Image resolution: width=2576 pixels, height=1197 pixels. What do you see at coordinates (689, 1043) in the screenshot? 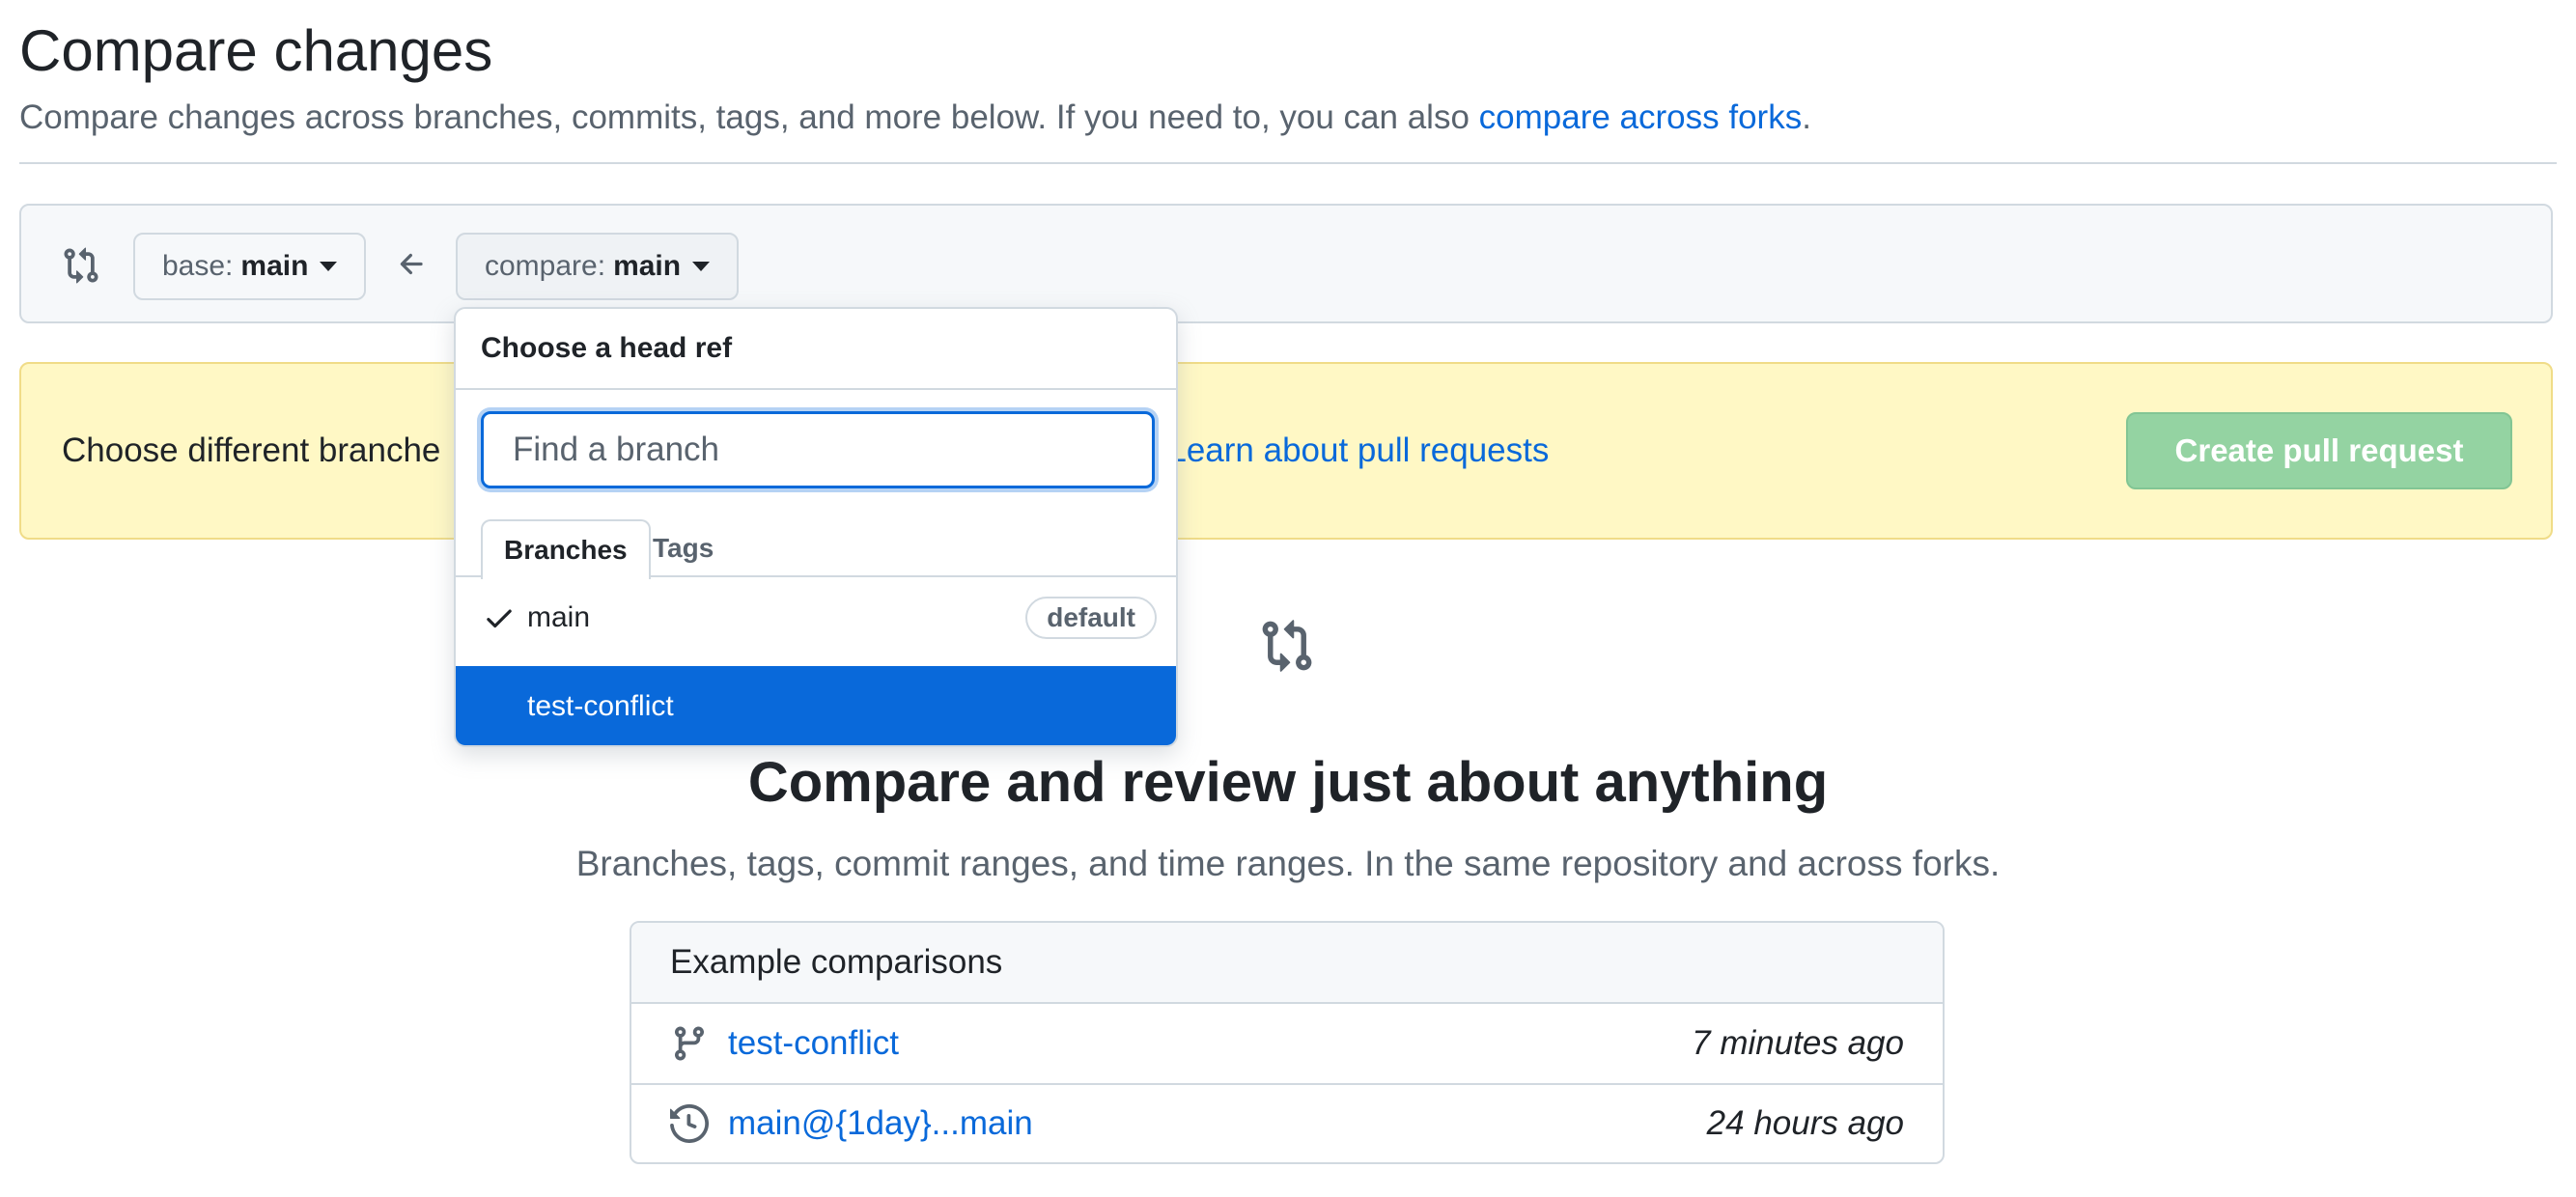
I see `branch-icon` at bounding box center [689, 1043].